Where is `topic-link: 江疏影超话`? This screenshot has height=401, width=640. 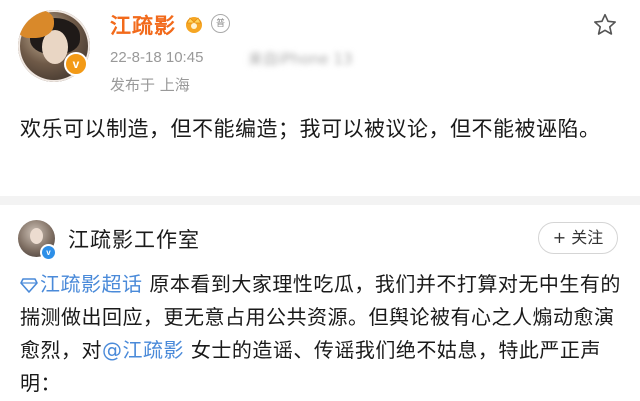 topic-link: 江疏影超话 is located at coordinates (81, 284).